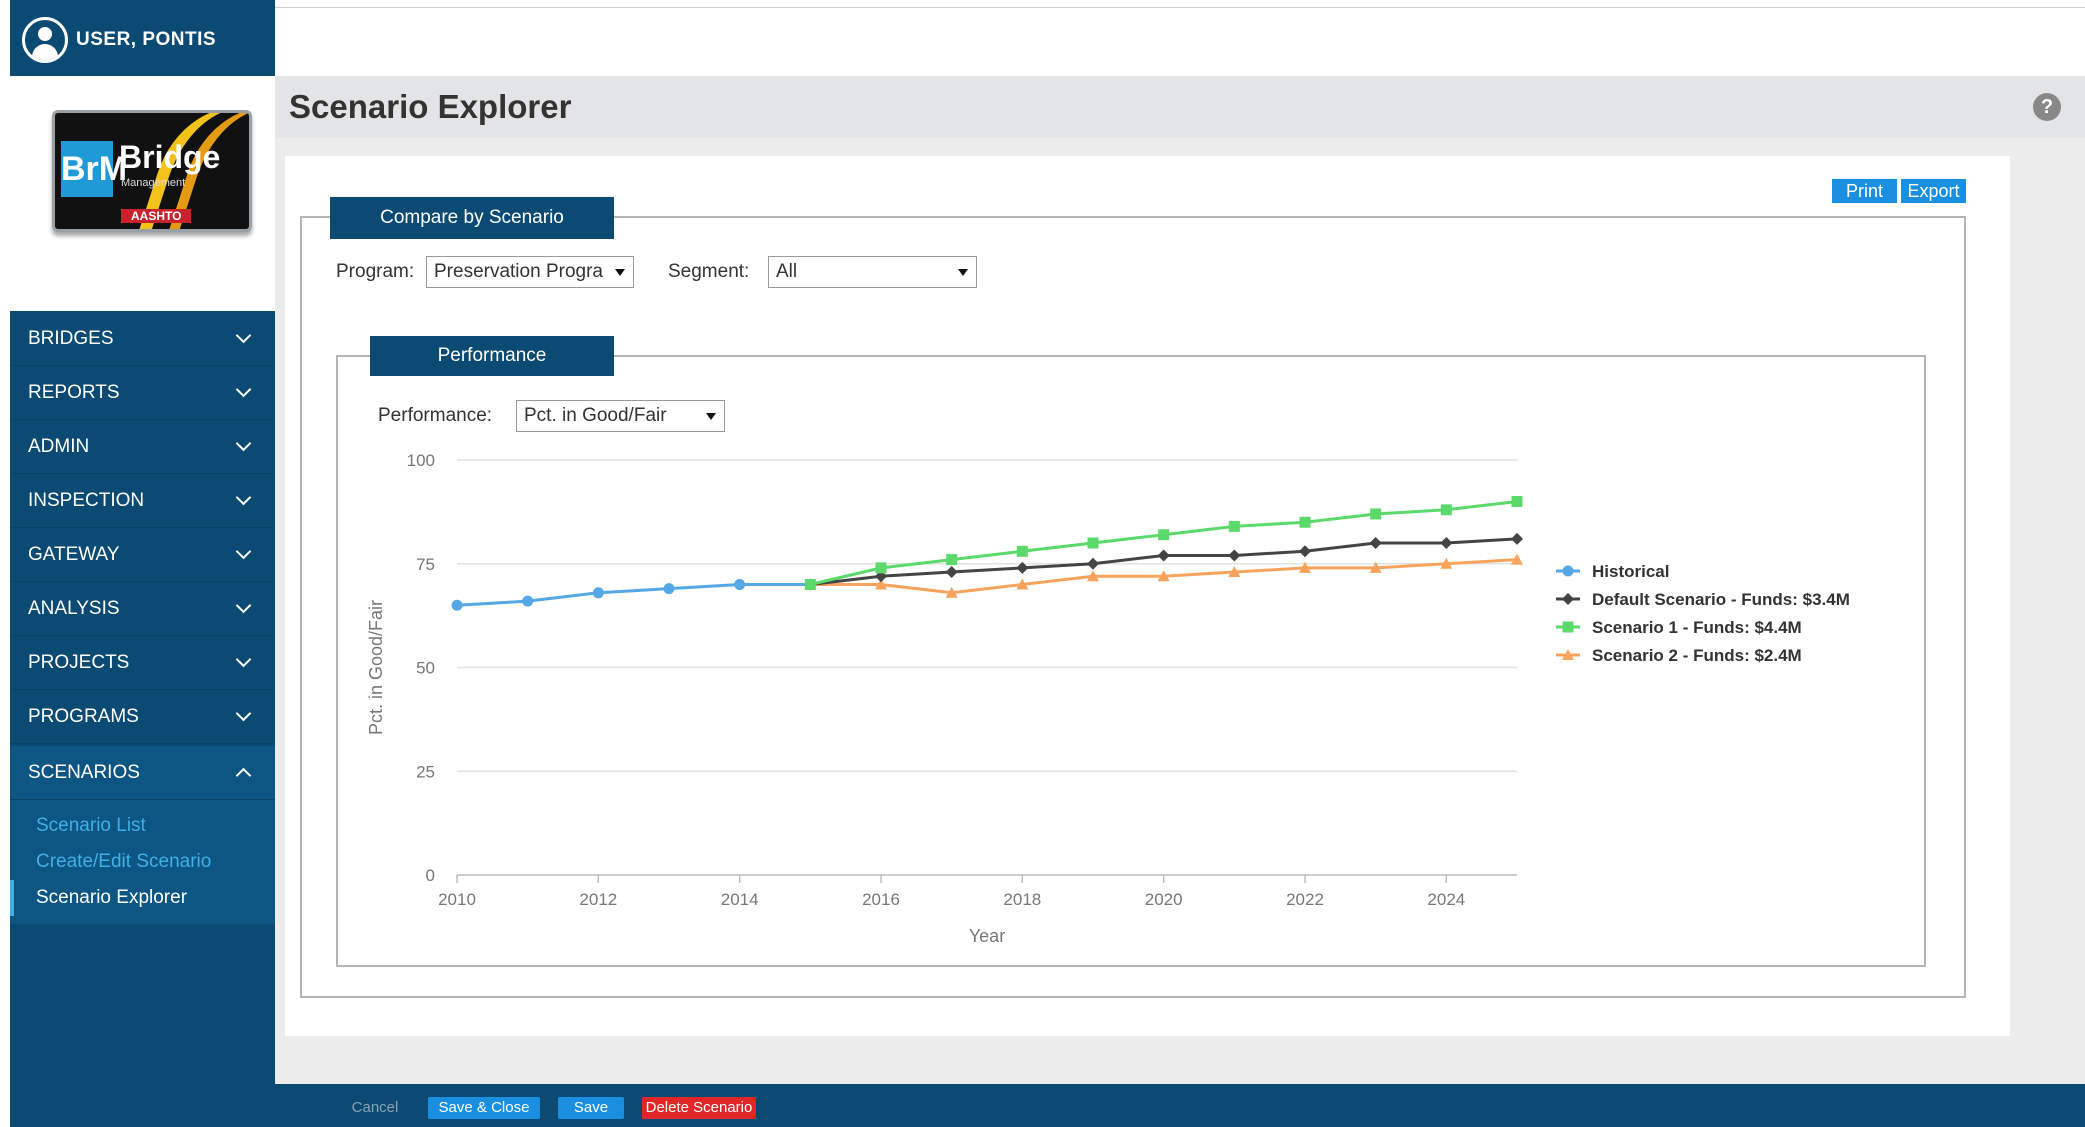 The height and width of the screenshot is (1127, 2085). What do you see at coordinates (1180, 107) in the screenshot?
I see `page-header: Scenario Explorer ?` at bounding box center [1180, 107].